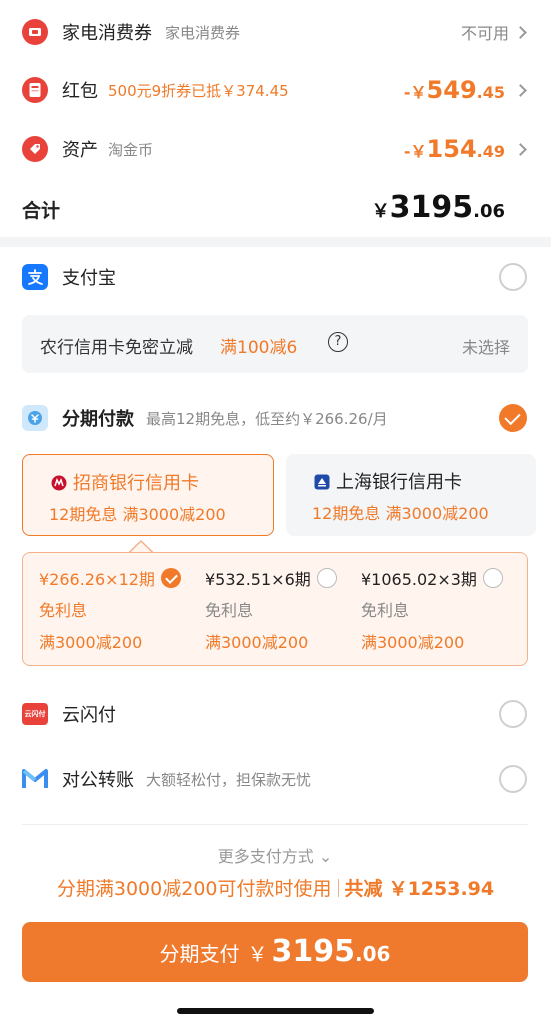 The image size is (551, 1024). What do you see at coordinates (257, 954) in the screenshot?
I see `pay-currency: ￥` at bounding box center [257, 954].